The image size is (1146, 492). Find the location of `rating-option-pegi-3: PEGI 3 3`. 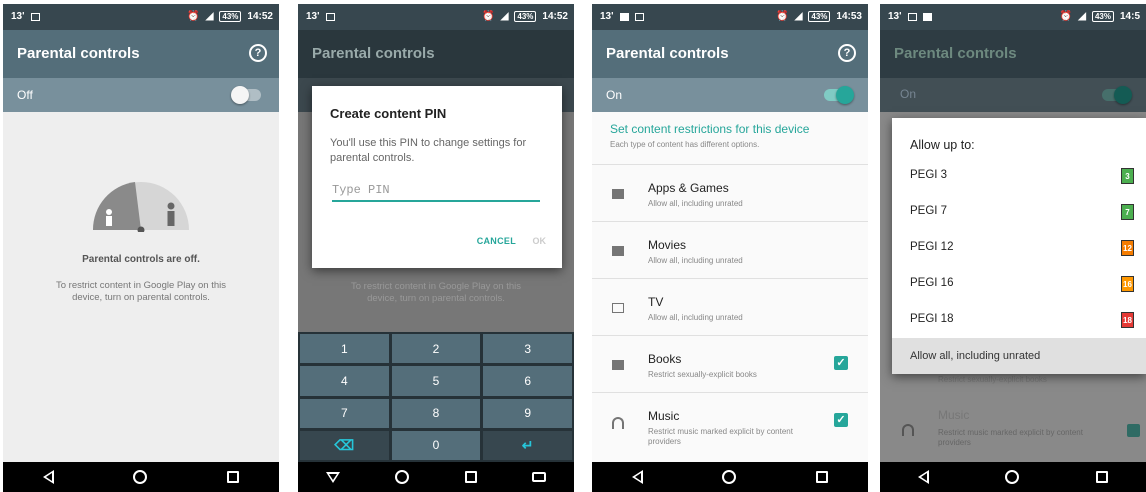

rating-option-pegi-3: PEGI 3 3 is located at coordinates (1019, 177).